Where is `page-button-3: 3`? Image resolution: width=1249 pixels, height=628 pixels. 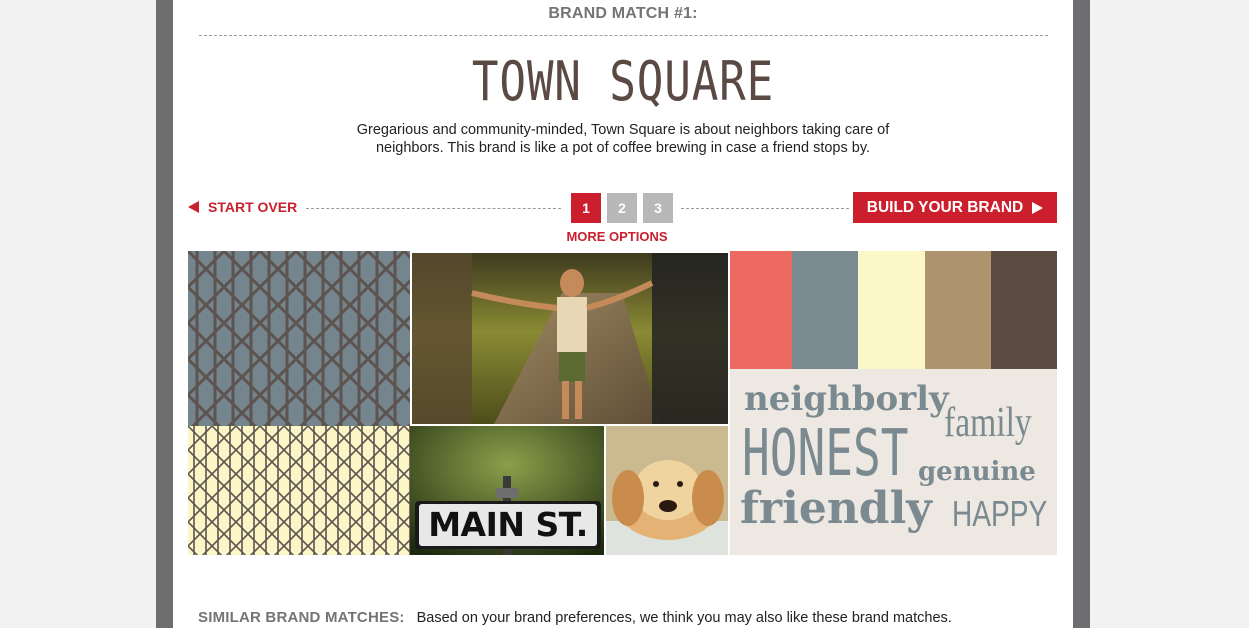
page-button-3: 3 is located at coordinates (658, 208).